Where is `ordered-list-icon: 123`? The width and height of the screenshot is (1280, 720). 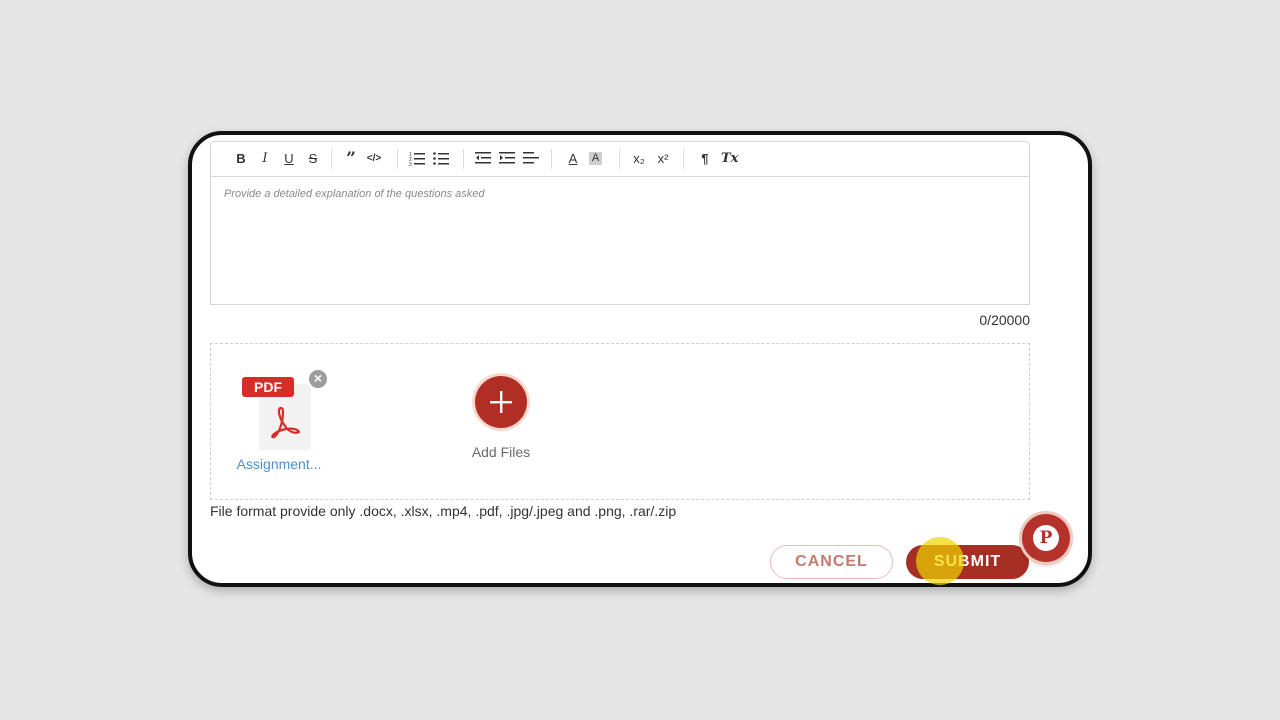
ordered-list-icon: 123 is located at coordinates (417, 159).